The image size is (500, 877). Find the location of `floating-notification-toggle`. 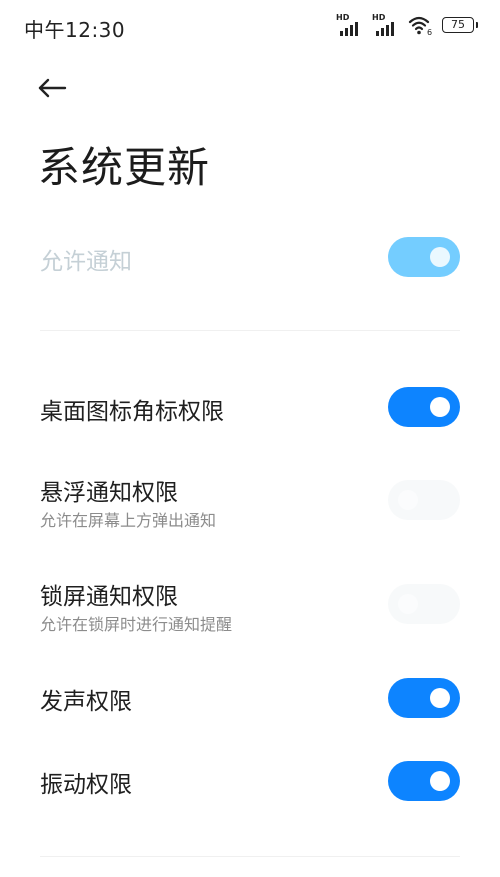

floating-notification-toggle is located at coordinates (424, 500).